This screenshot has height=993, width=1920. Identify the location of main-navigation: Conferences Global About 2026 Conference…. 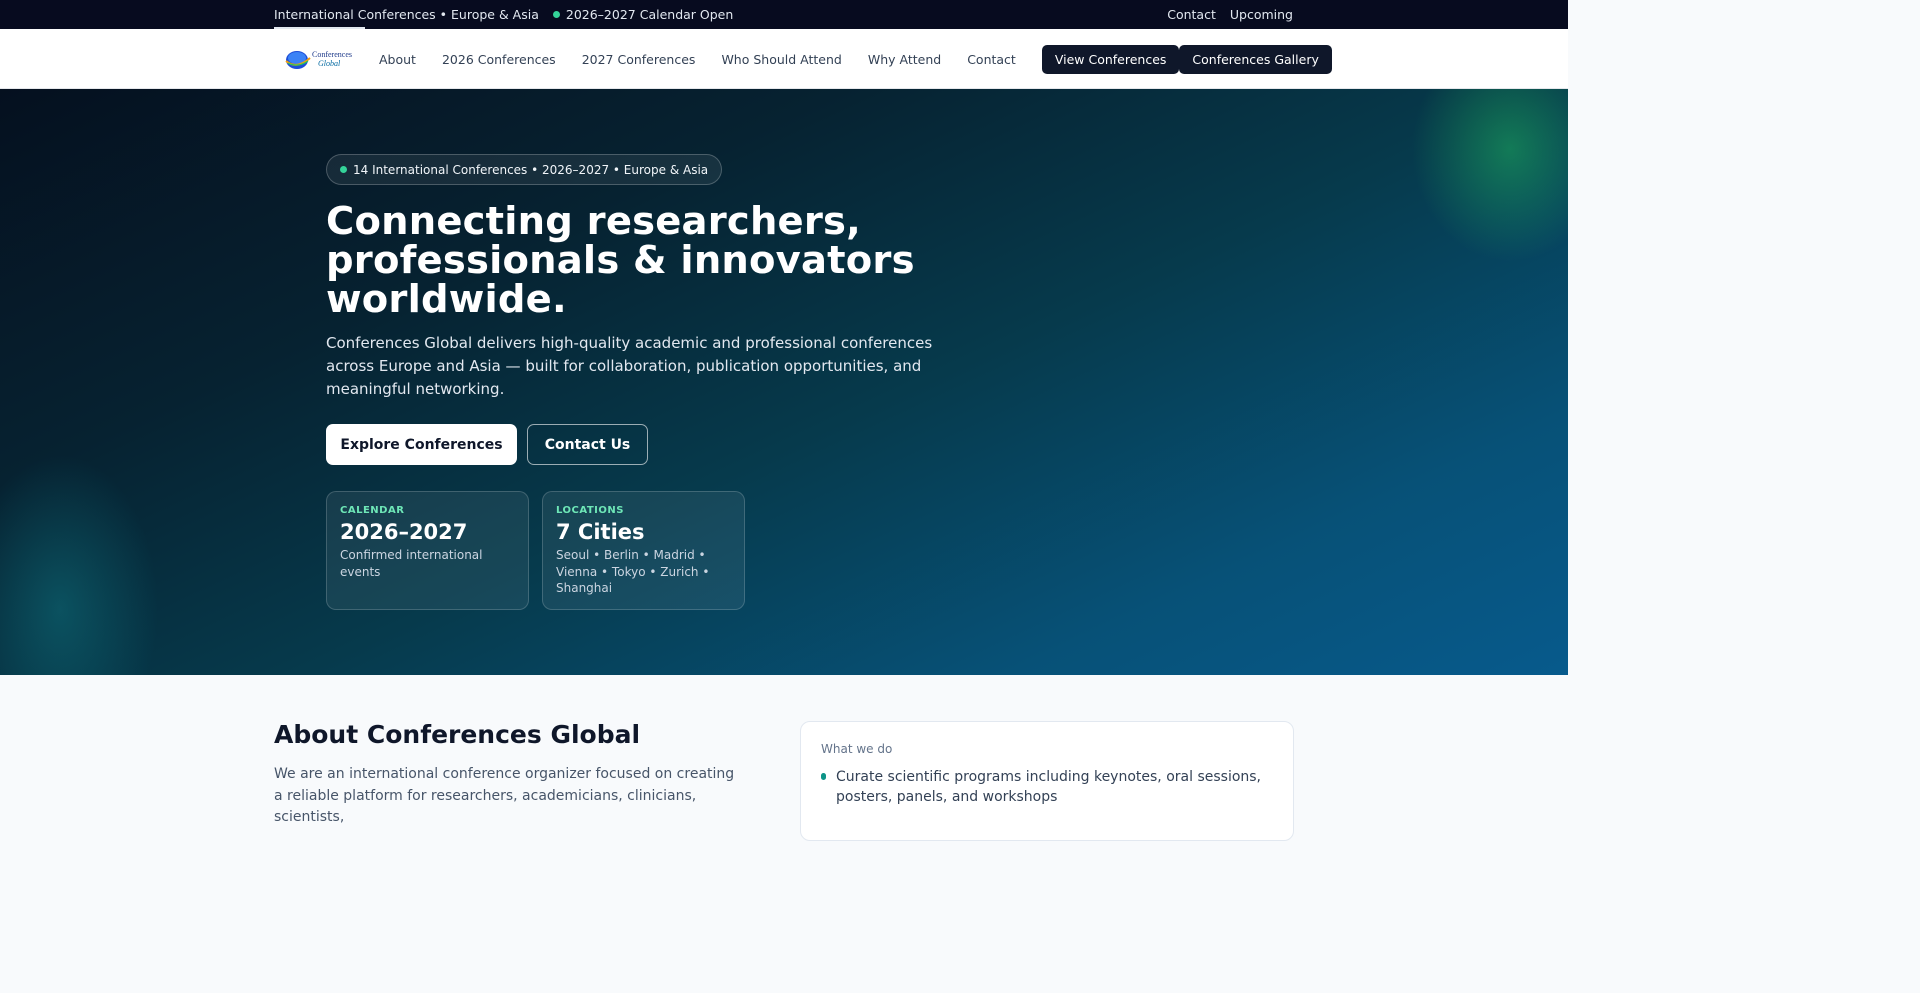
(784, 59).